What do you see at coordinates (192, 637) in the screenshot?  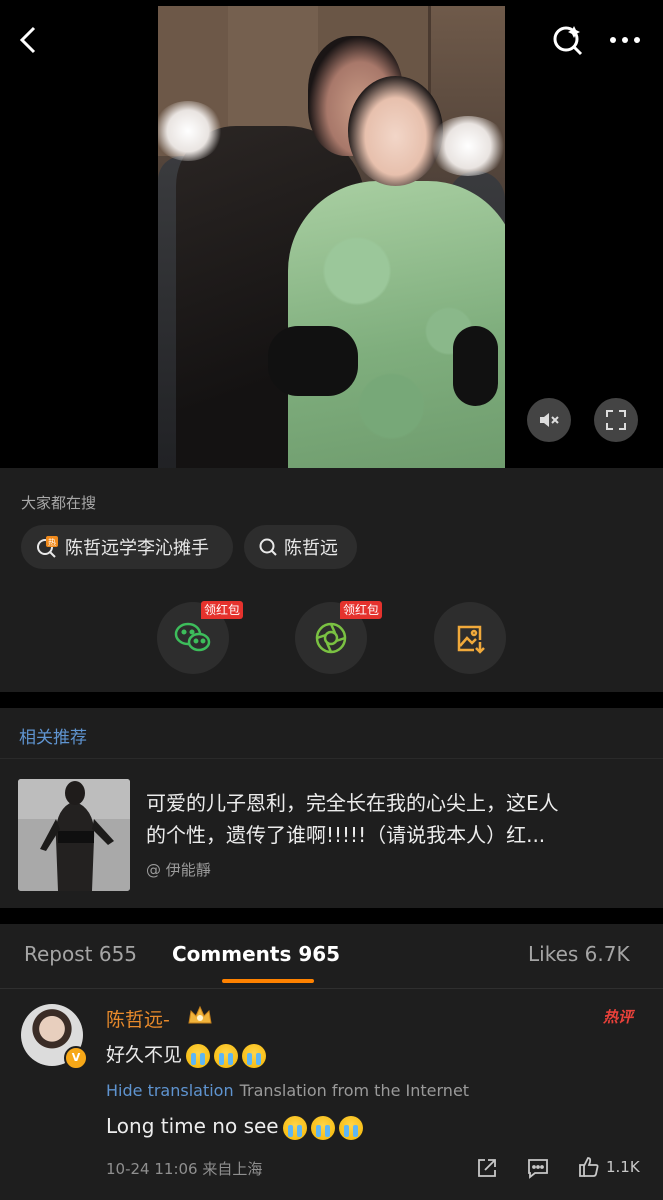 I see `wechat-icon` at bounding box center [192, 637].